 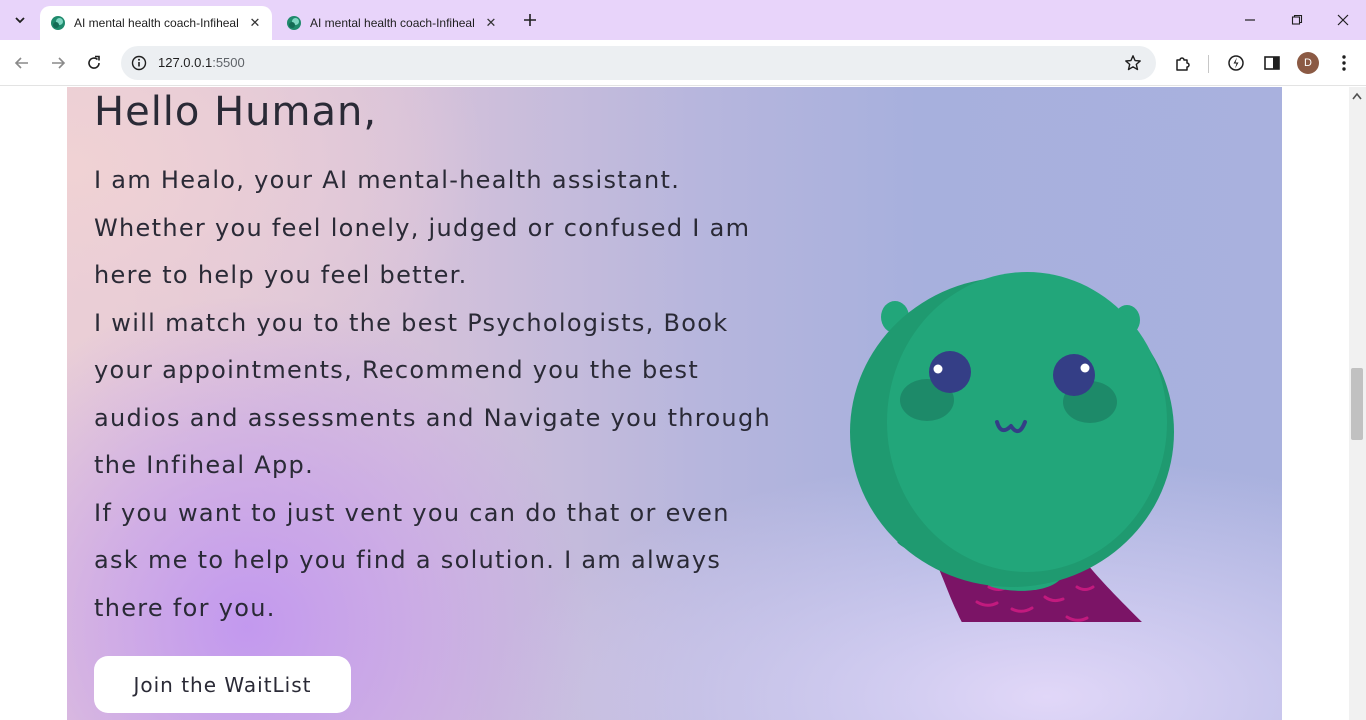 I want to click on menu-icon, so click(x=1344, y=63).